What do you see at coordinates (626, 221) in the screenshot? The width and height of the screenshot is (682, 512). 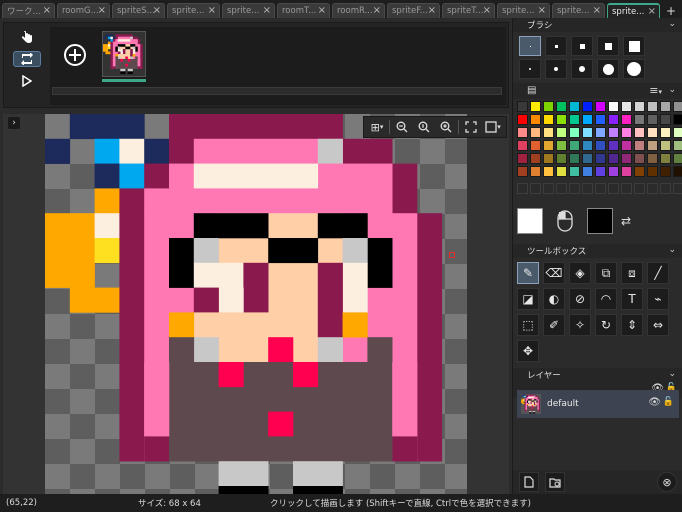 I see `swap-colors-icon: ⇄` at bounding box center [626, 221].